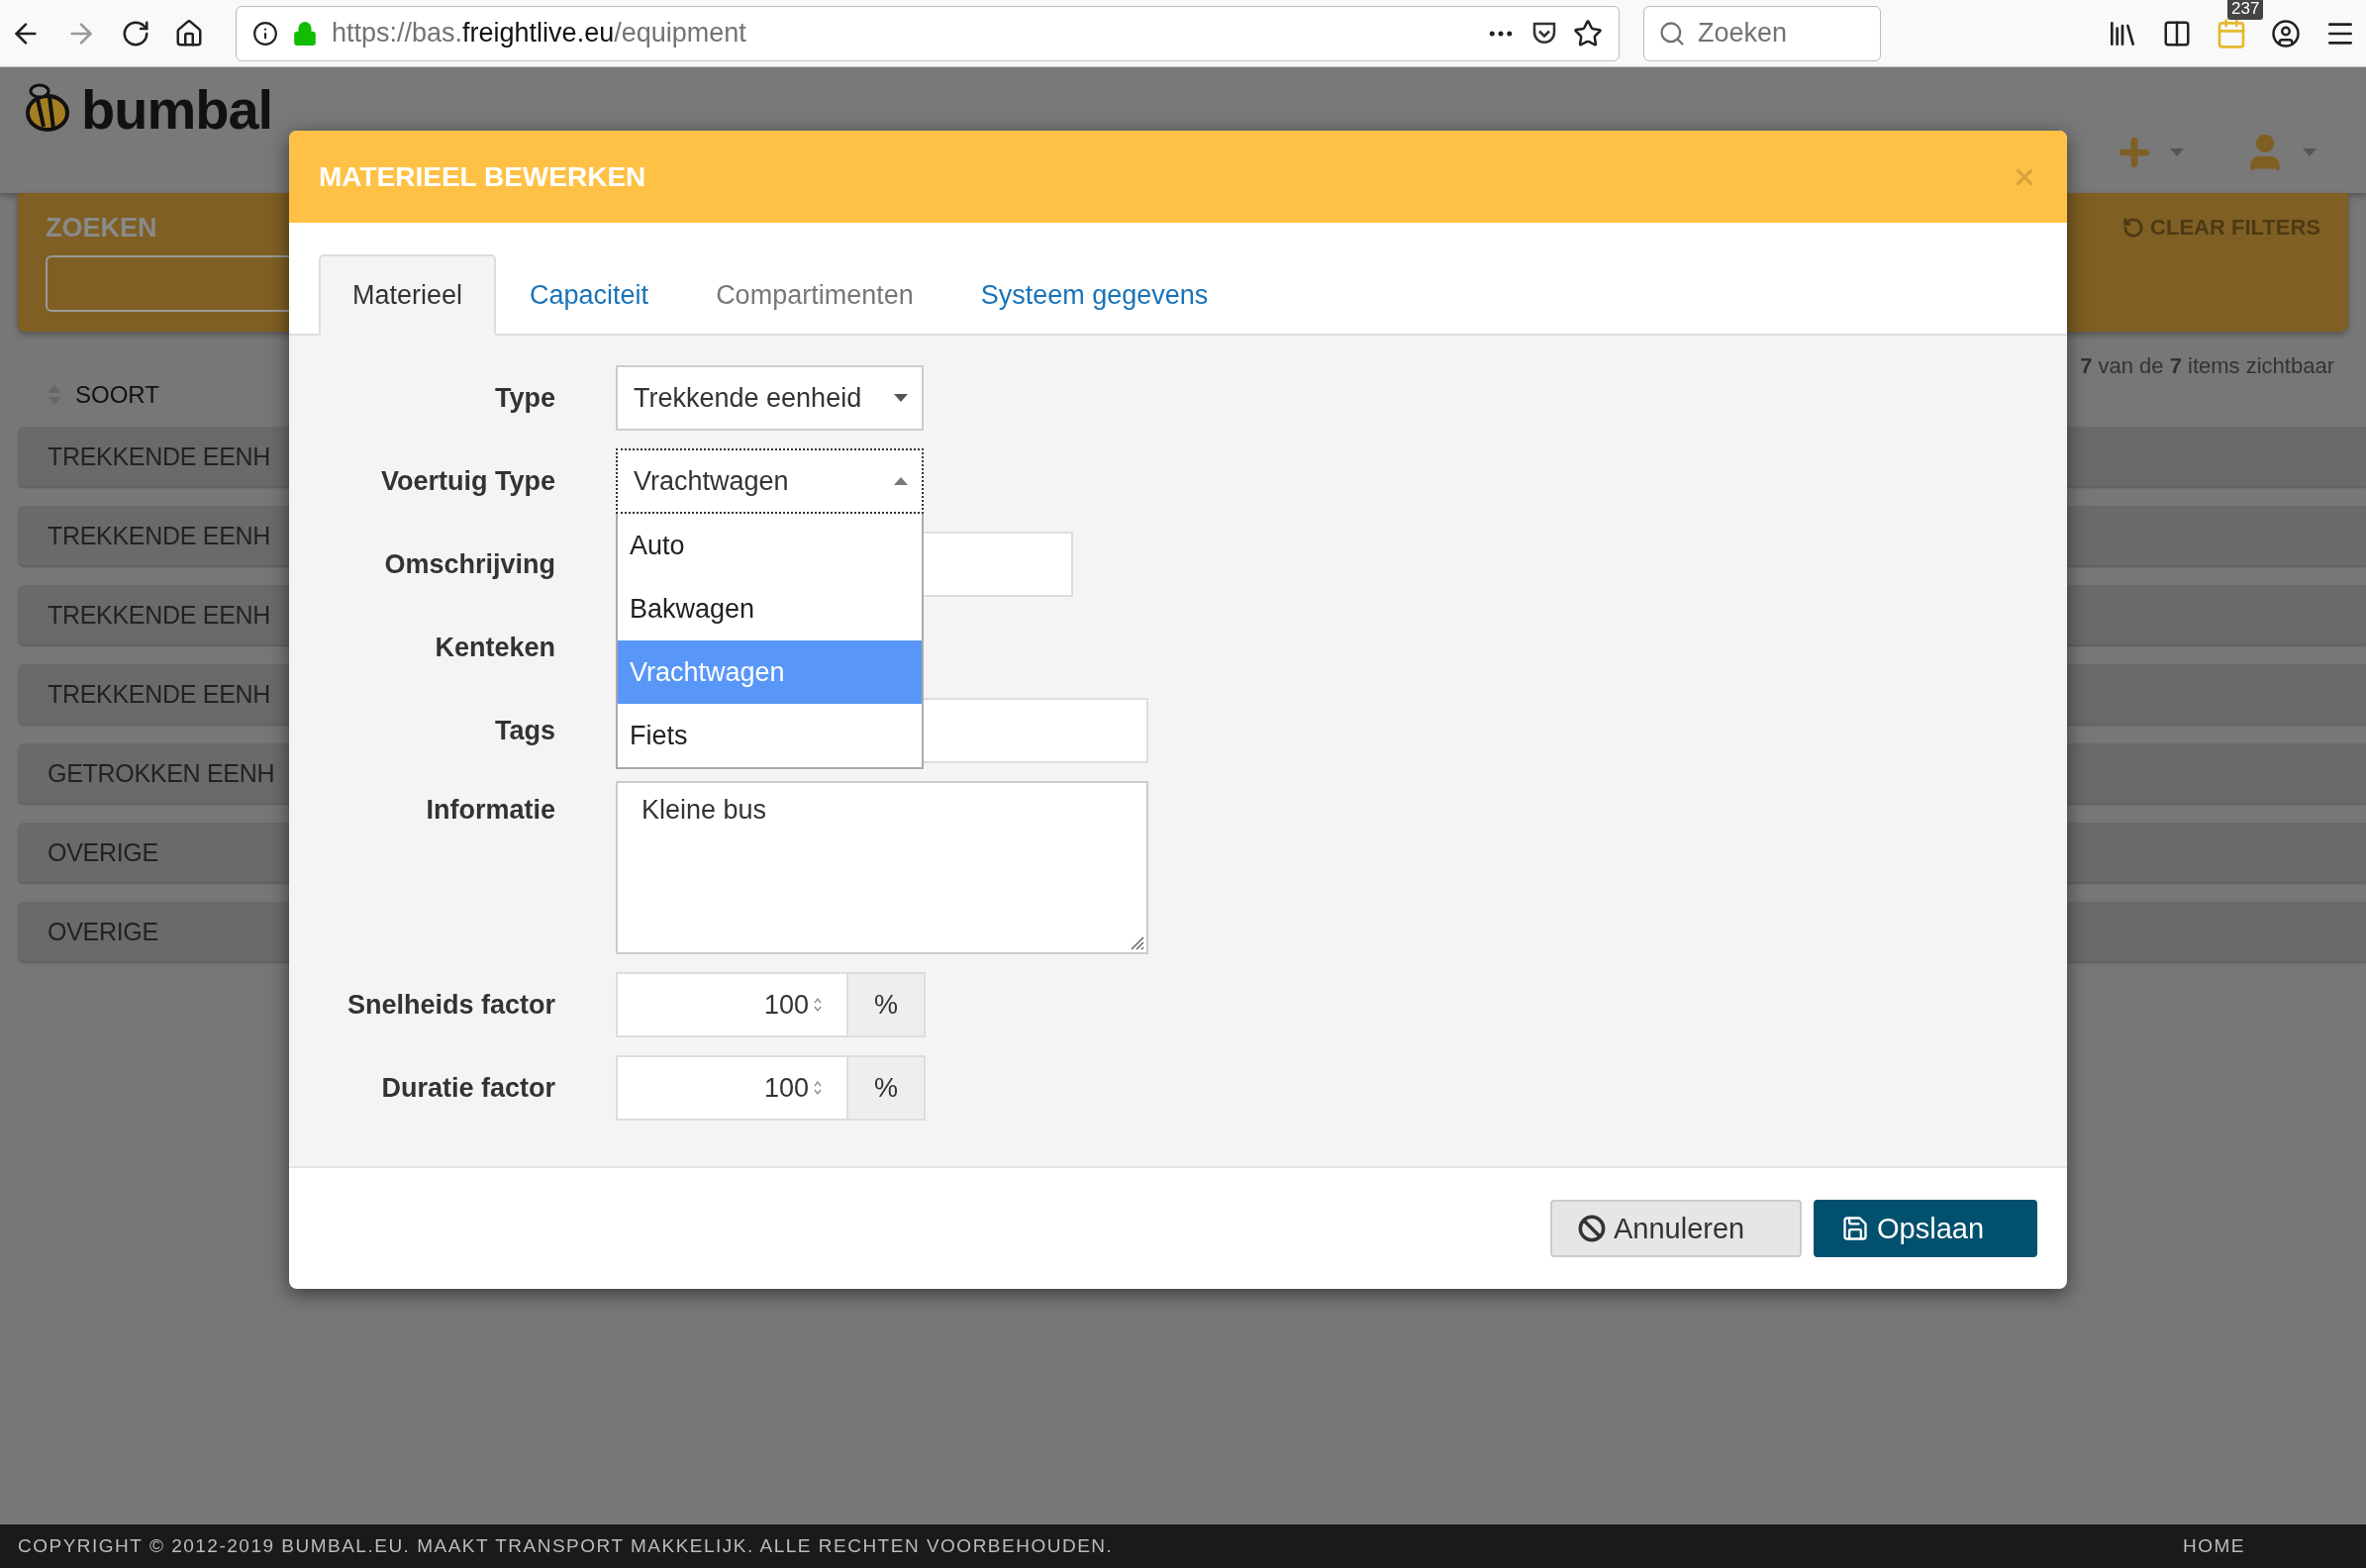  What do you see at coordinates (177, 110) in the screenshot?
I see `logo-text: bumbal` at bounding box center [177, 110].